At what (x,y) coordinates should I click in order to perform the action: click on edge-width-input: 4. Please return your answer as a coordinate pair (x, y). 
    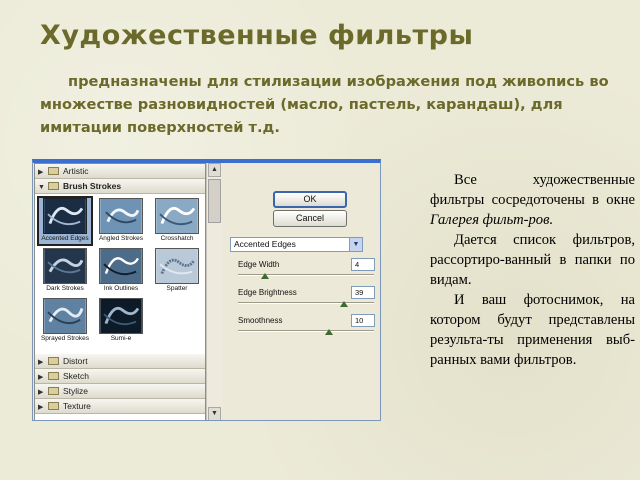
    Looking at the image, I should click on (363, 264).